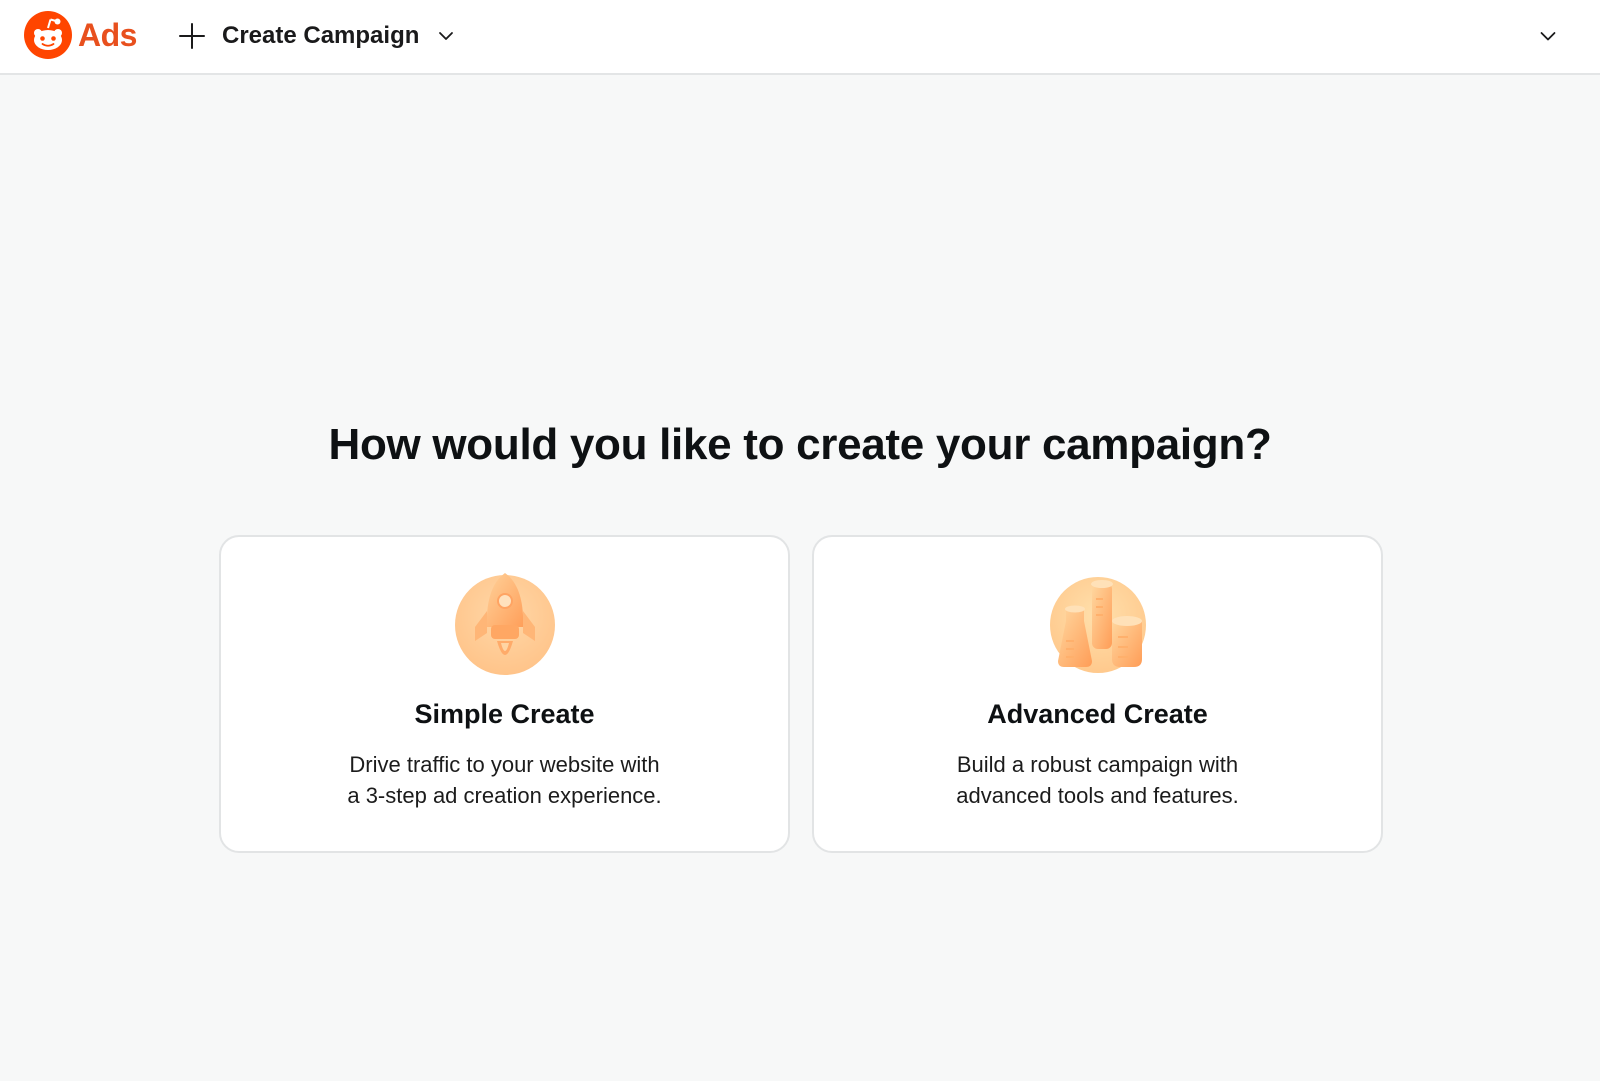 This screenshot has height=1081, width=1600. What do you see at coordinates (446, 36) in the screenshot?
I see `chevron-down-icon` at bounding box center [446, 36].